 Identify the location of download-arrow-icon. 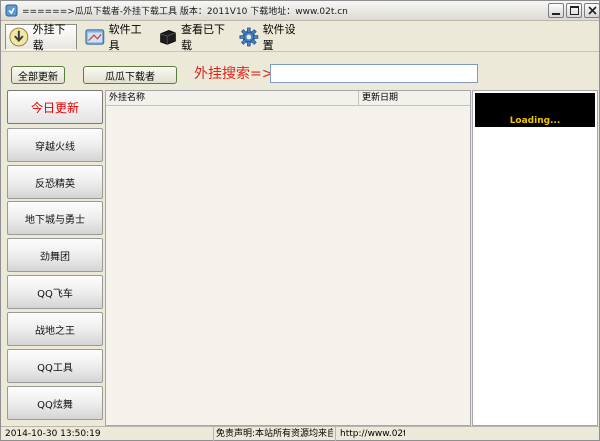
(19, 37).